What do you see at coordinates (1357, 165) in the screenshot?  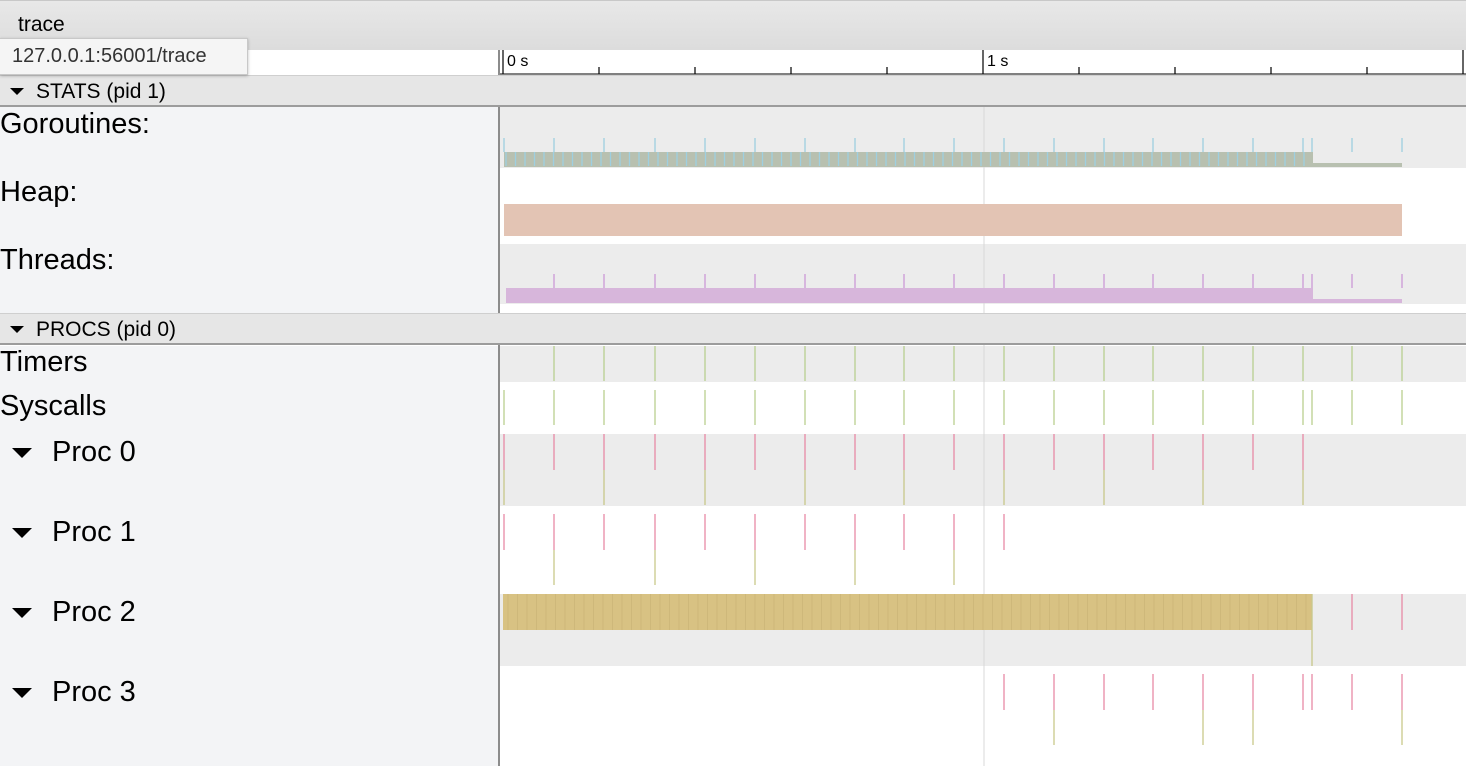 I see `goroutines-tail` at bounding box center [1357, 165].